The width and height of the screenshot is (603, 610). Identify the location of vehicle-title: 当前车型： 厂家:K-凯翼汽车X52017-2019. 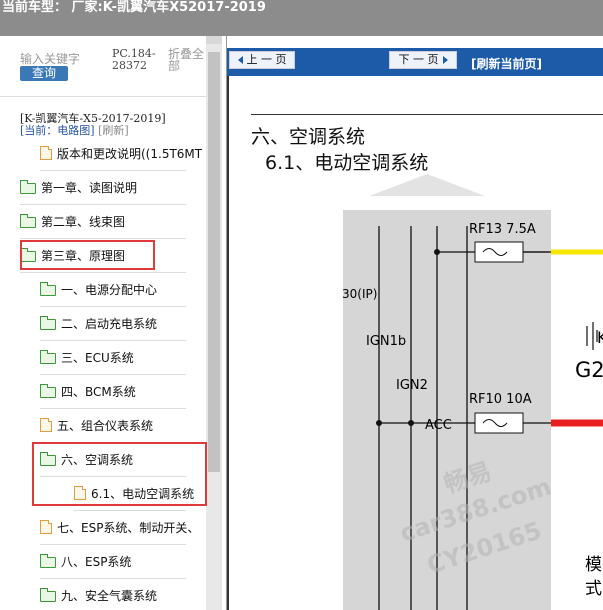
(134, 7).